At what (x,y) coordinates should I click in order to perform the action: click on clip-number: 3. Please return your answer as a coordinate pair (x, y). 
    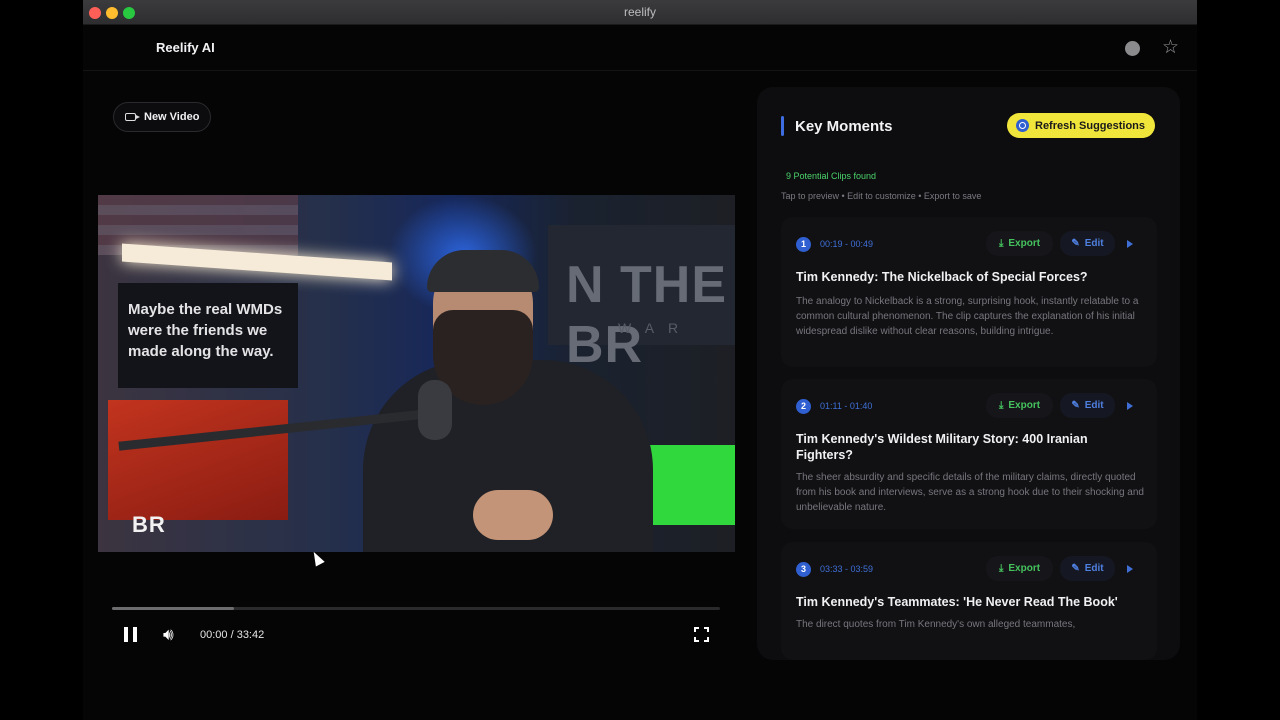
    Looking at the image, I should click on (803, 569).